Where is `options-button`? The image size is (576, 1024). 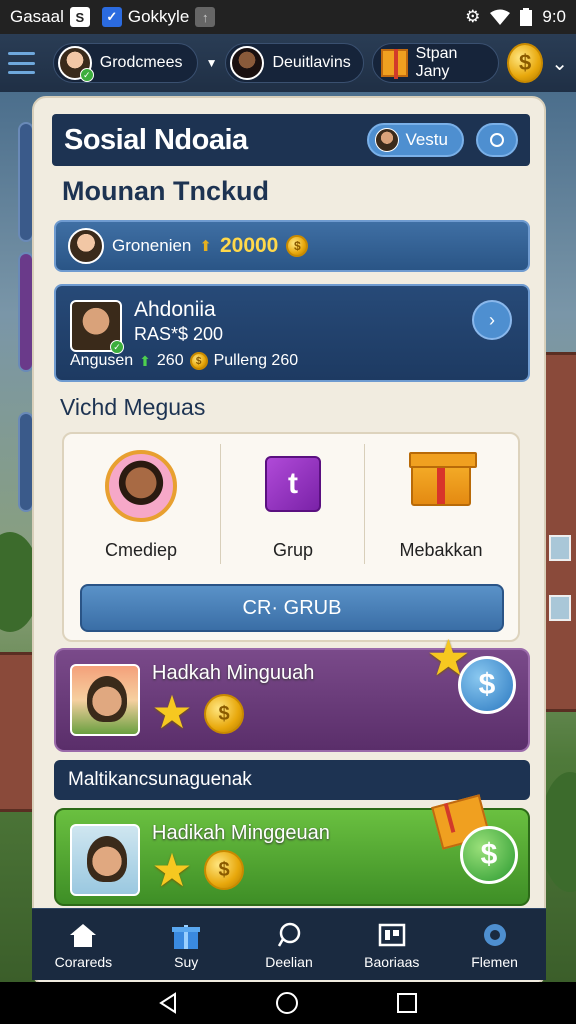
options-button is located at coordinates (497, 140).